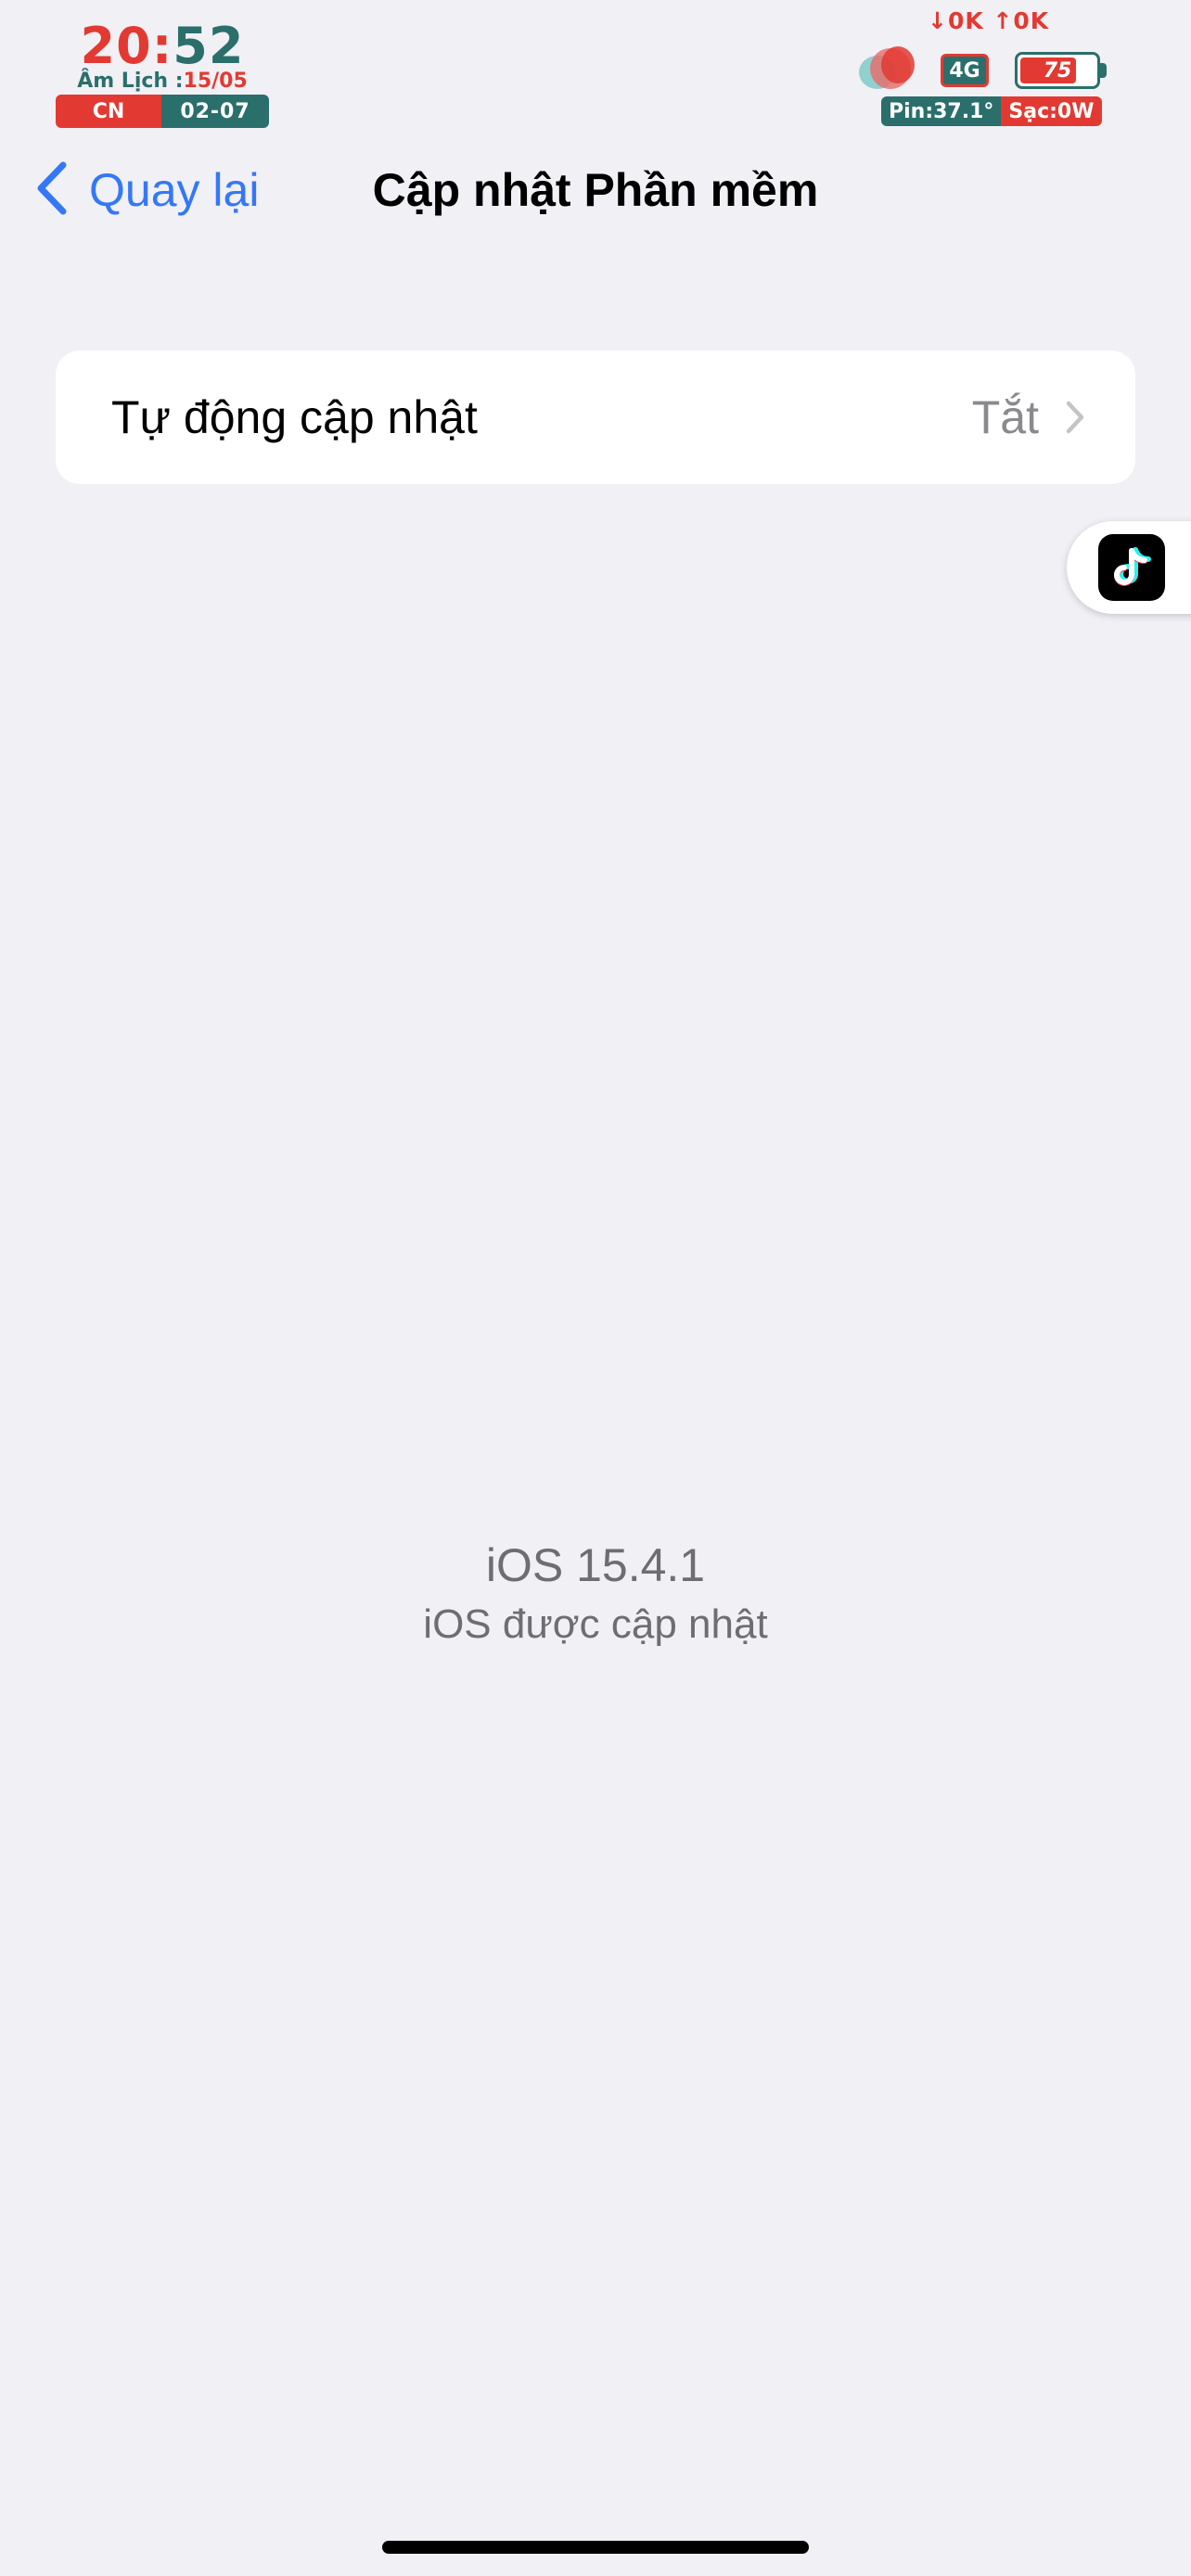 The width and height of the screenshot is (1191, 2576). Describe the element at coordinates (595, 1565) in the screenshot. I see `ios-version: iOS 15.4.1` at that location.